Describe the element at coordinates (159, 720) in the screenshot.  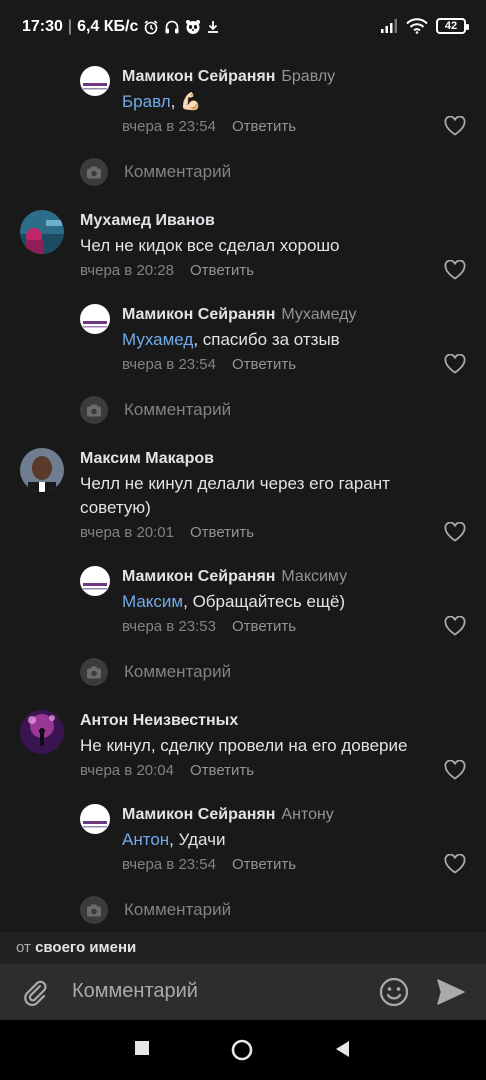
I see `author-name: Антон Неизвестных` at that location.